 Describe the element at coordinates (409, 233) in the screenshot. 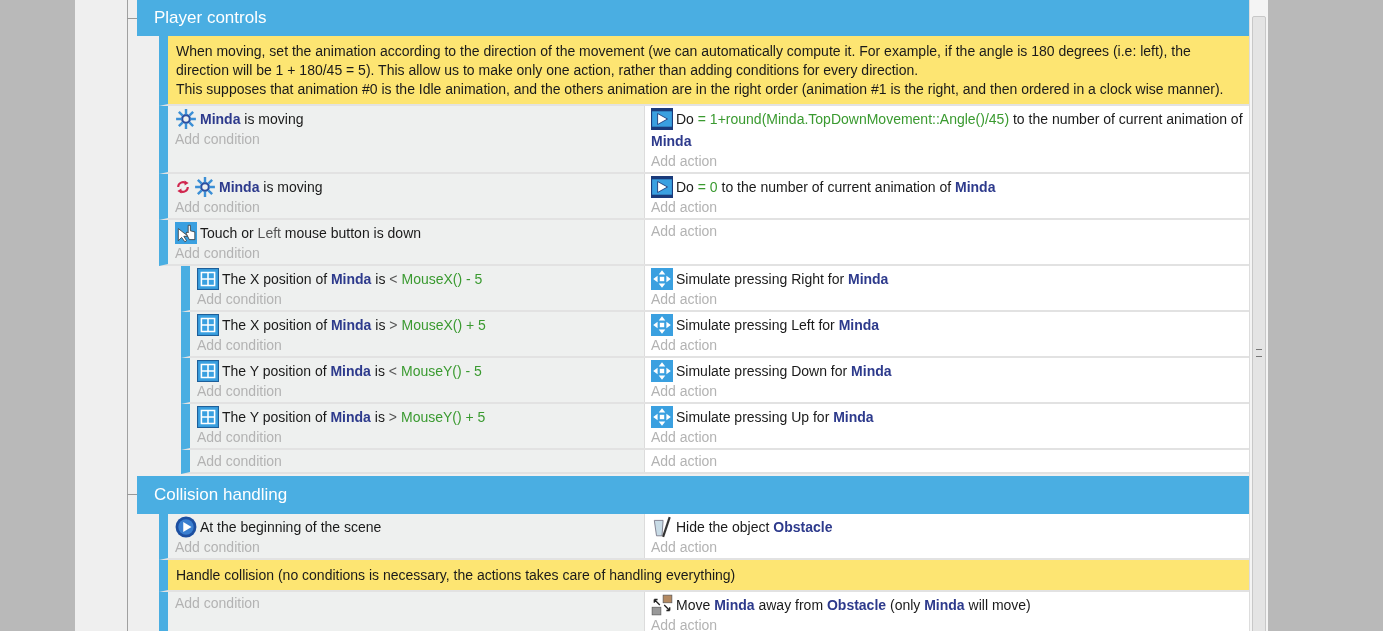

I see `condition-text: Touch or Left mouse button is down` at that location.